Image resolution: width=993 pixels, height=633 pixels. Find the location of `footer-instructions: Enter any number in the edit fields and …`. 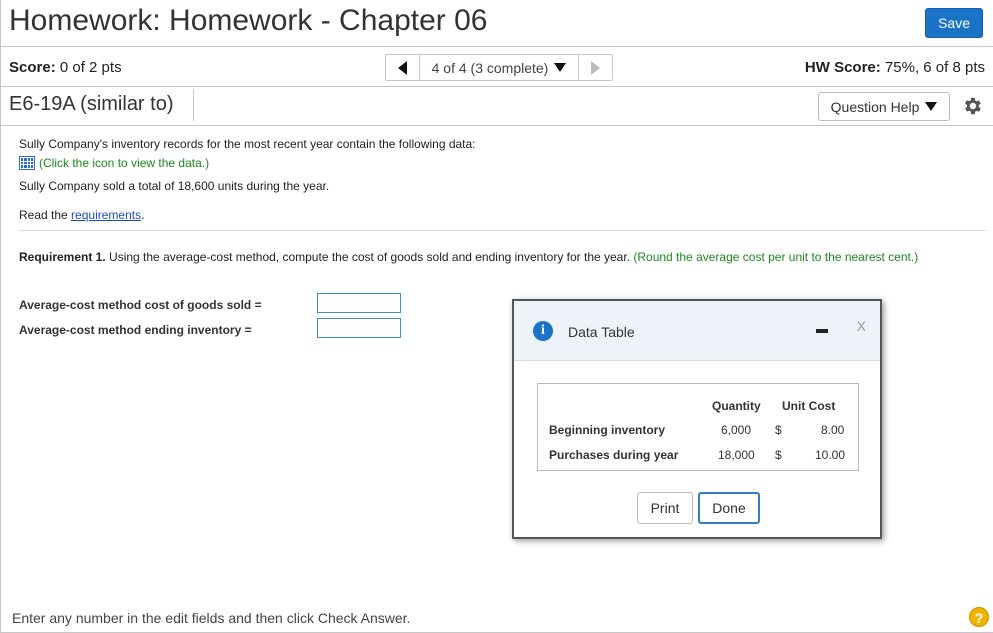

footer-instructions: Enter any number in the edit fields and … is located at coordinates (211, 618).